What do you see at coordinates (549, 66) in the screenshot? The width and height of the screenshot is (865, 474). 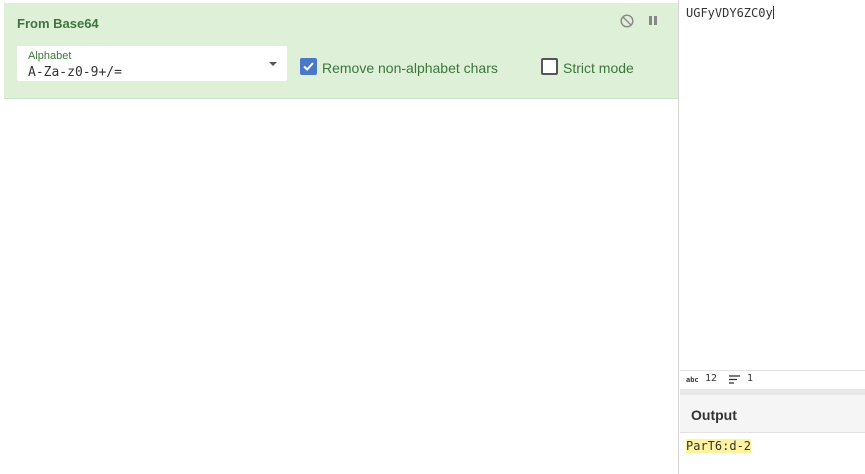 I see `strict-mode-checkbox` at bounding box center [549, 66].